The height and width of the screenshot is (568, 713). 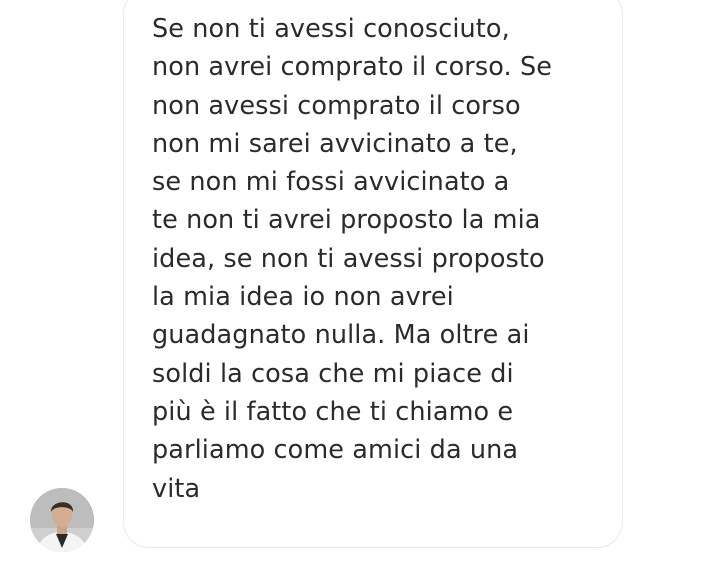 What do you see at coordinates (346, 220) in the screenshot?
I see `message-line: te non ti avrei proposto la mia` at bounding box center [346, 220].